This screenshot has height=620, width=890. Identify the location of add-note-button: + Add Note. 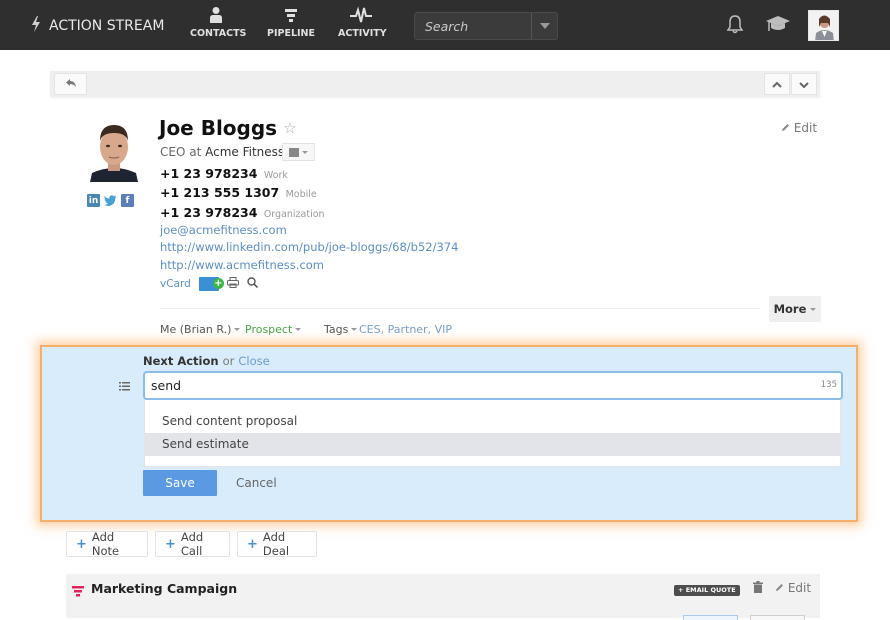
(107, 544).